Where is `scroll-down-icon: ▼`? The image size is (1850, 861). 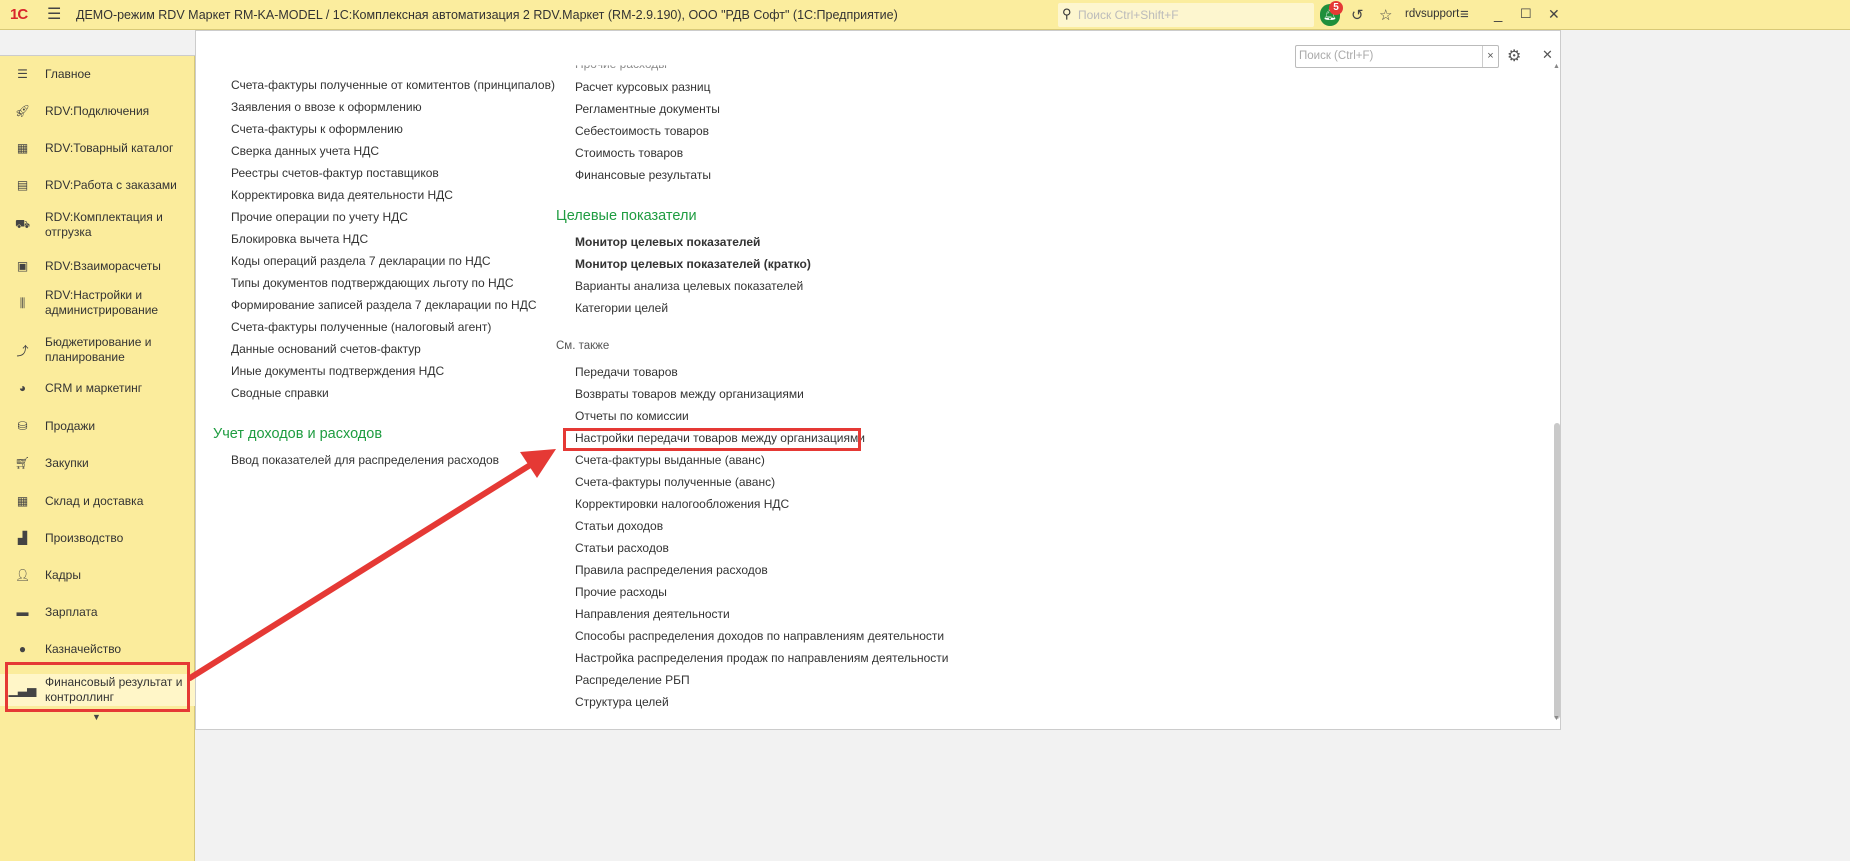
scroll-down-icon: ▼ is located at coordinates (1556, 718).